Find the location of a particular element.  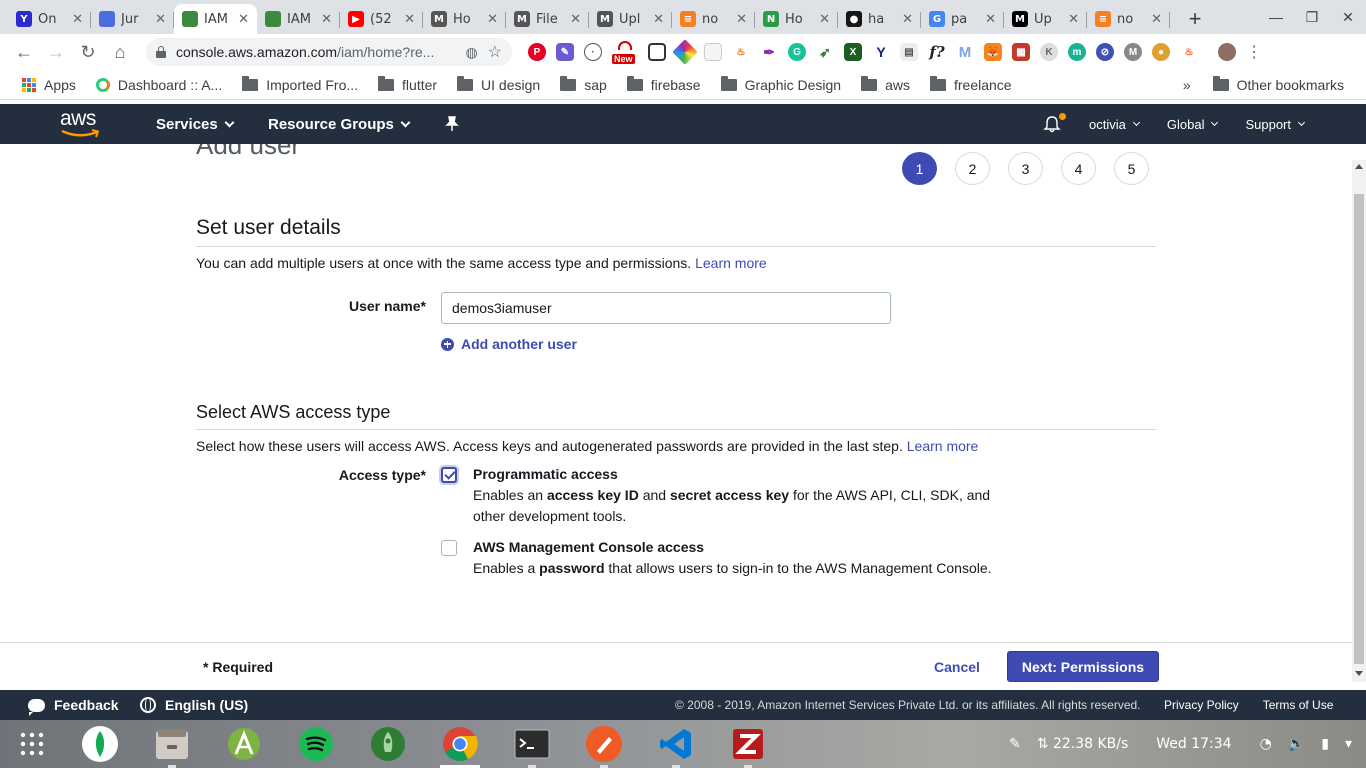

wifi-icon: ◔ is located at coordinates (1266, 744).